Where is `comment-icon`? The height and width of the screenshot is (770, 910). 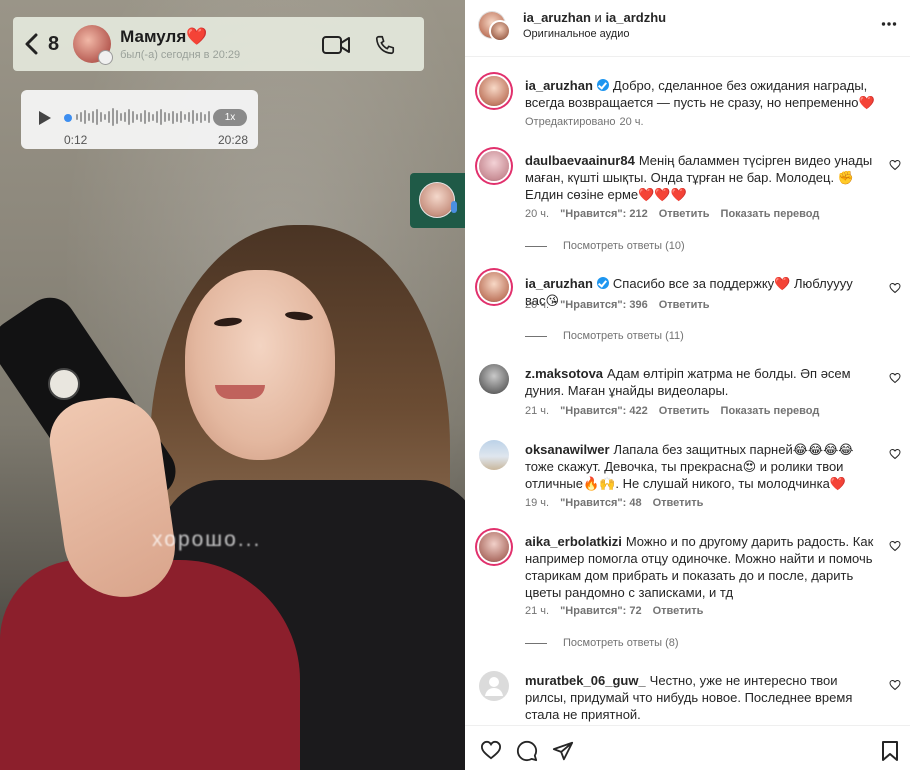
comment-icon is located at coordinates (527, 751).